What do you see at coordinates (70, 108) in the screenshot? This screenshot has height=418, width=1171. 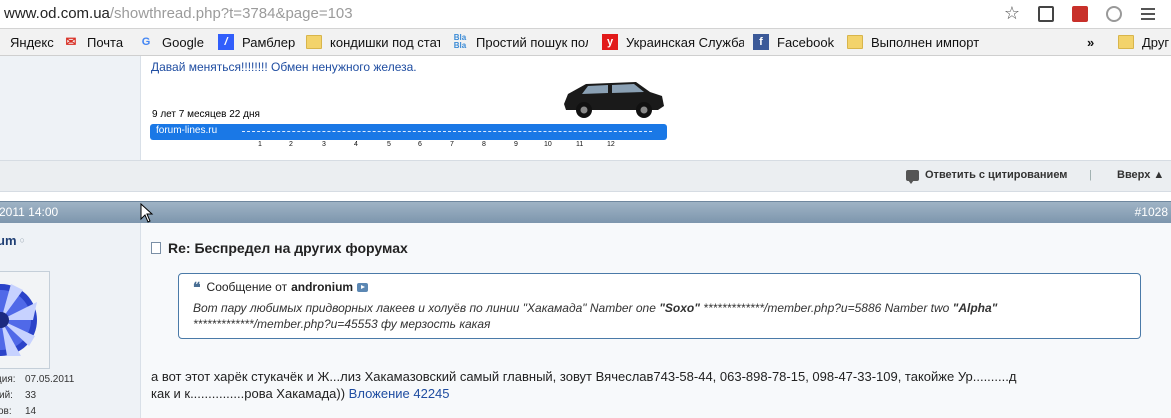 I see `previous-post-user-column` at bounding box center [70, 108].